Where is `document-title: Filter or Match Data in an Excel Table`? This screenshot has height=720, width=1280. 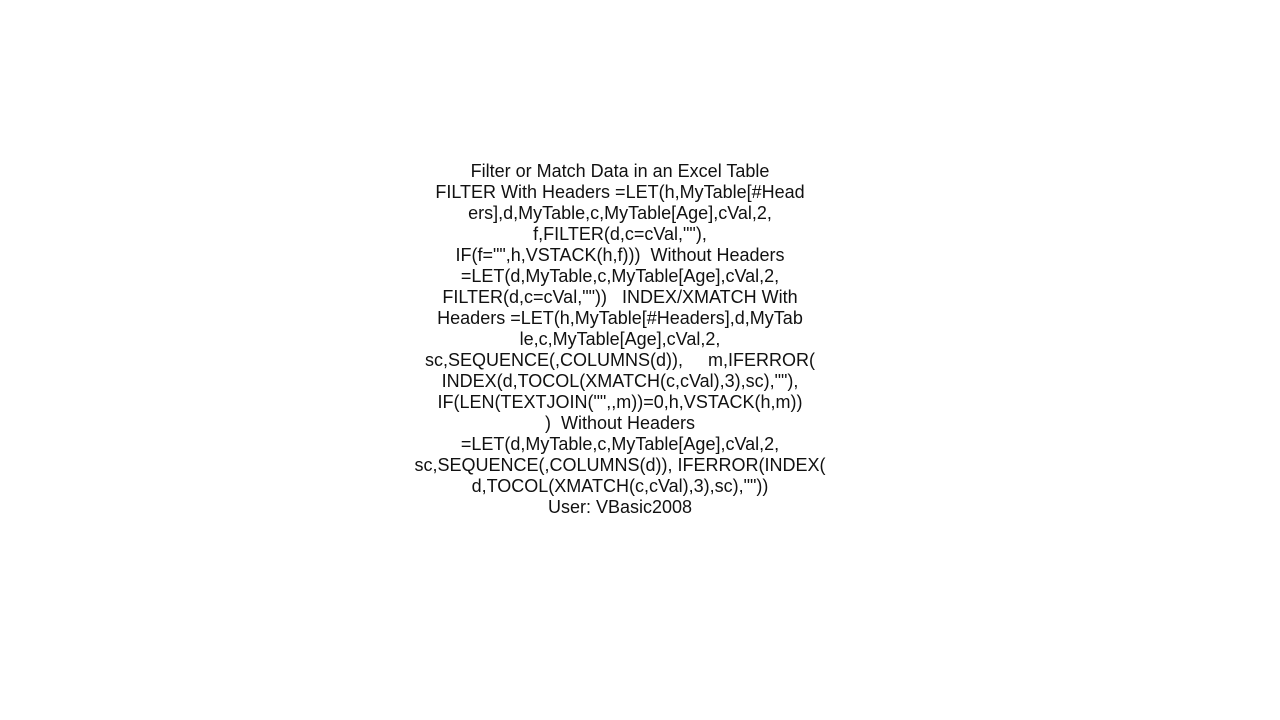 document-title: Filter or Match Data in an Excel Table is located at coordinates (620, 171).